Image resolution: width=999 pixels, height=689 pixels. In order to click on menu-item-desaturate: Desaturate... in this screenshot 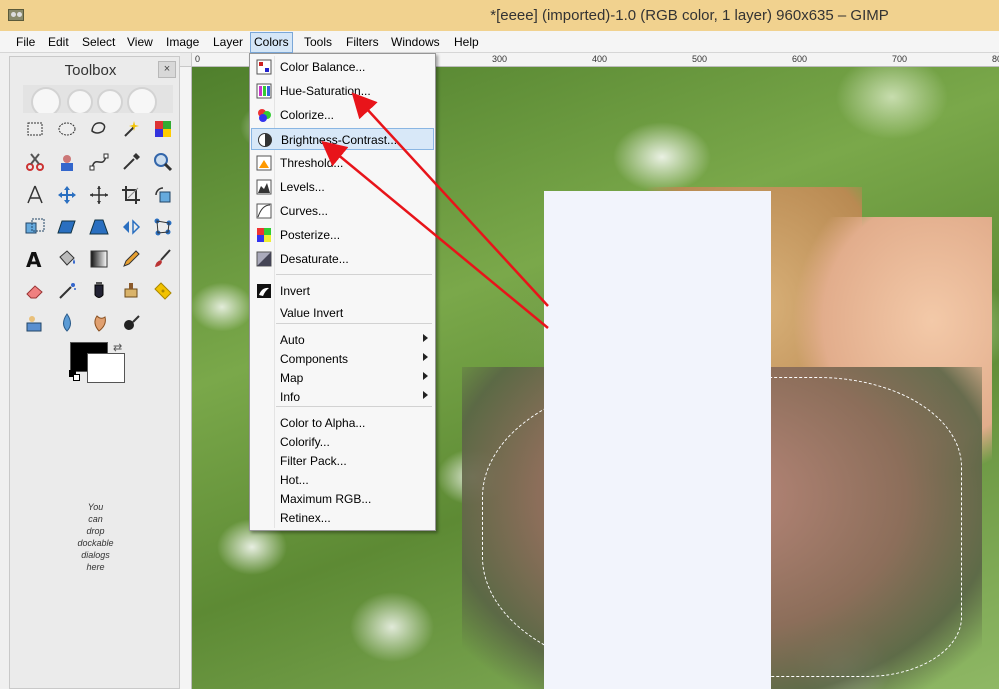, I will do `click(342, 259)`.